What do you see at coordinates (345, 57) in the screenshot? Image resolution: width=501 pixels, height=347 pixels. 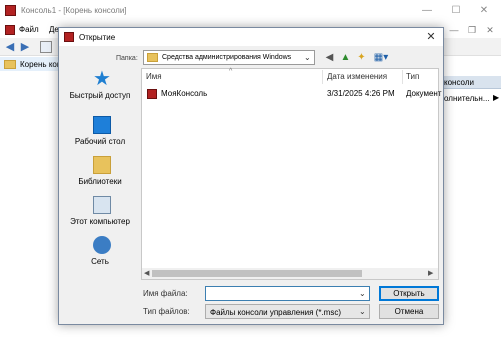 I see `up-folder-icon: ▲` at bounding box center [345, 57].